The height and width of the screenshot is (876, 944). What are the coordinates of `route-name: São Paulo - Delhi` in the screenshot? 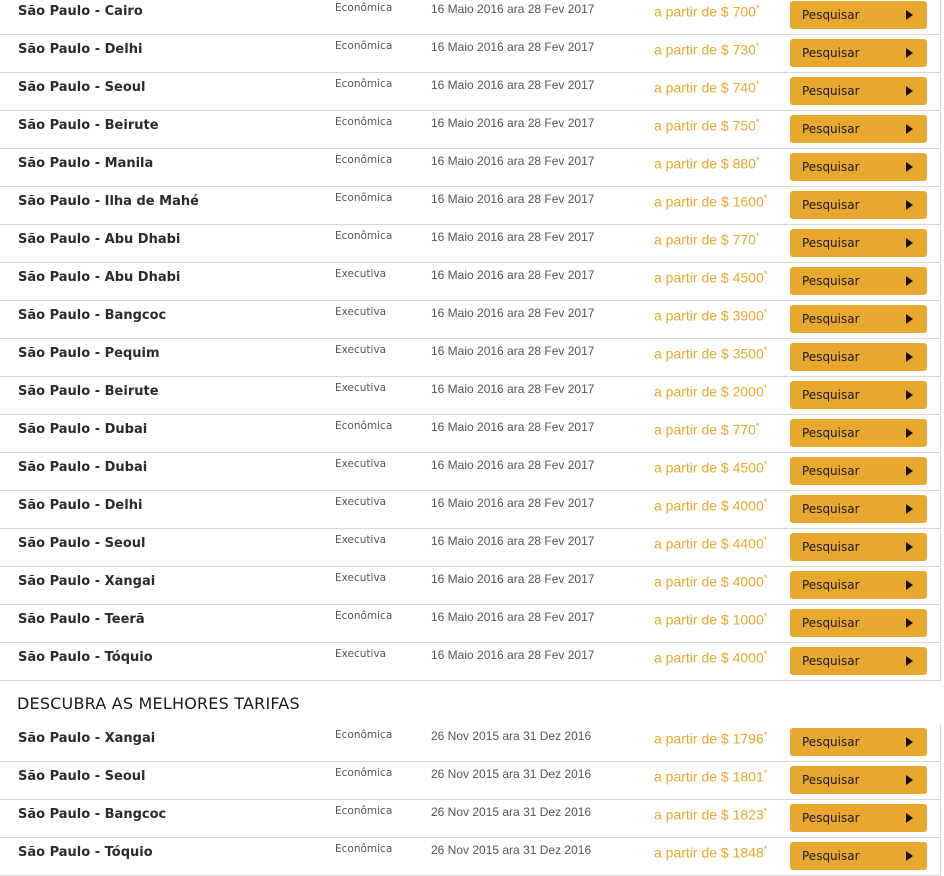 It's located at (80, 49).